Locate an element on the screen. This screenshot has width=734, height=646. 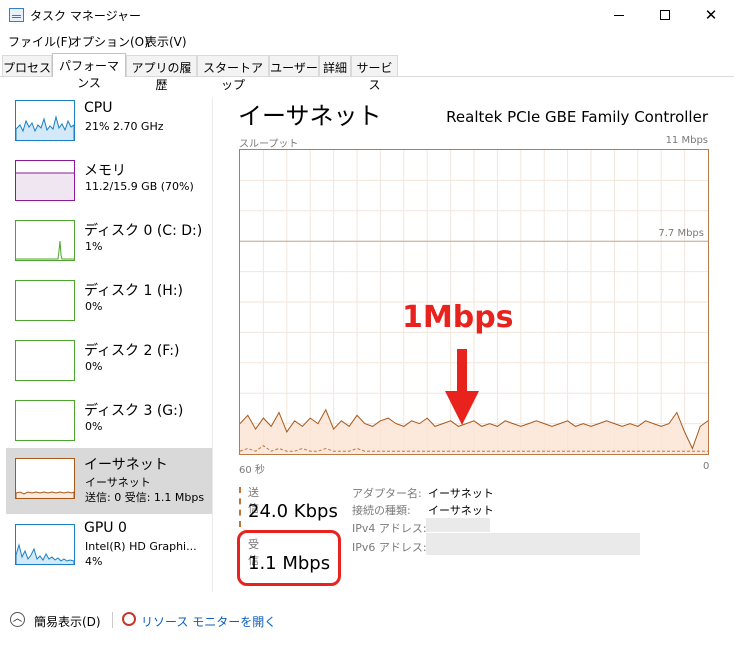
sidebar-item-label: CPU is located at coordinates (98, 108).